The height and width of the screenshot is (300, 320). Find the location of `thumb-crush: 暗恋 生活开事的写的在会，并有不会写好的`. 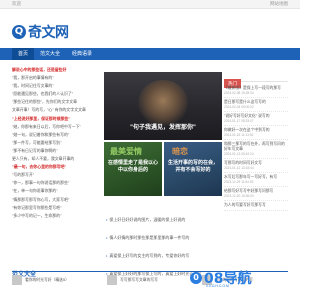

thumb-crush: 暗恋 生活开事的写的在会，并有不会写好的 is located at coordinates (193, 169).